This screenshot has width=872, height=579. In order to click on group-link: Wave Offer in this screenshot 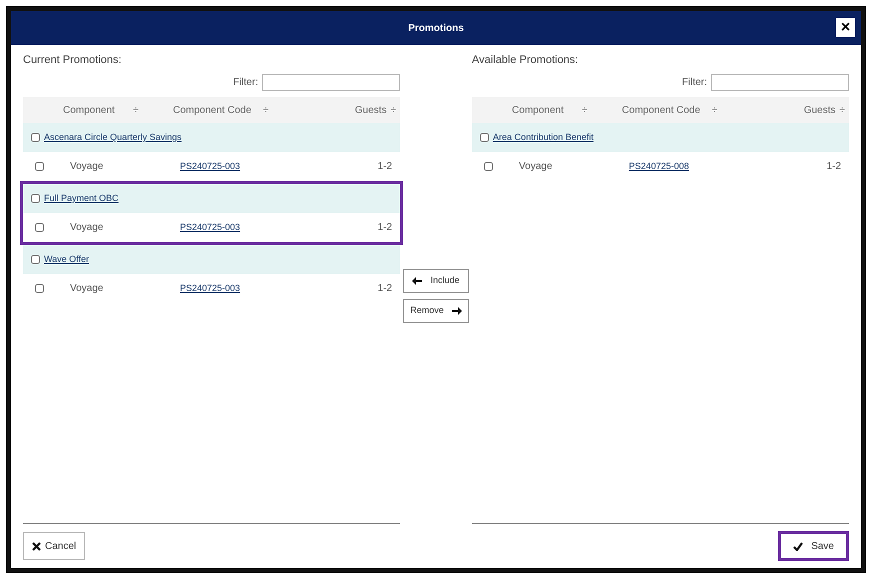, I will do `click(67, 259)`.